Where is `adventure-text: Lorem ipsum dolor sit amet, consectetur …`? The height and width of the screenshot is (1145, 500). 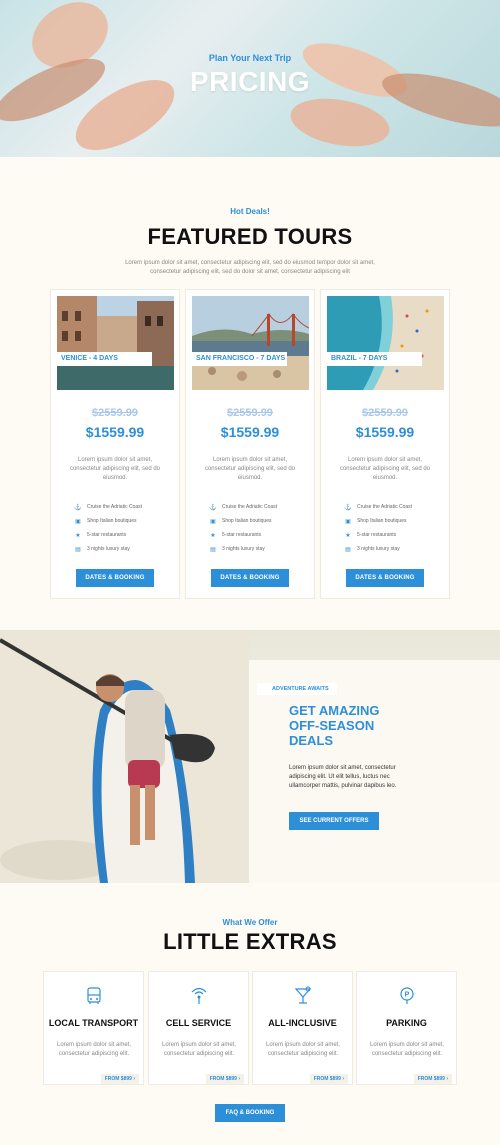 adventure-text: Lorem ipsum dolor sit amet, consectetur … is located at coordinates (343, 777).